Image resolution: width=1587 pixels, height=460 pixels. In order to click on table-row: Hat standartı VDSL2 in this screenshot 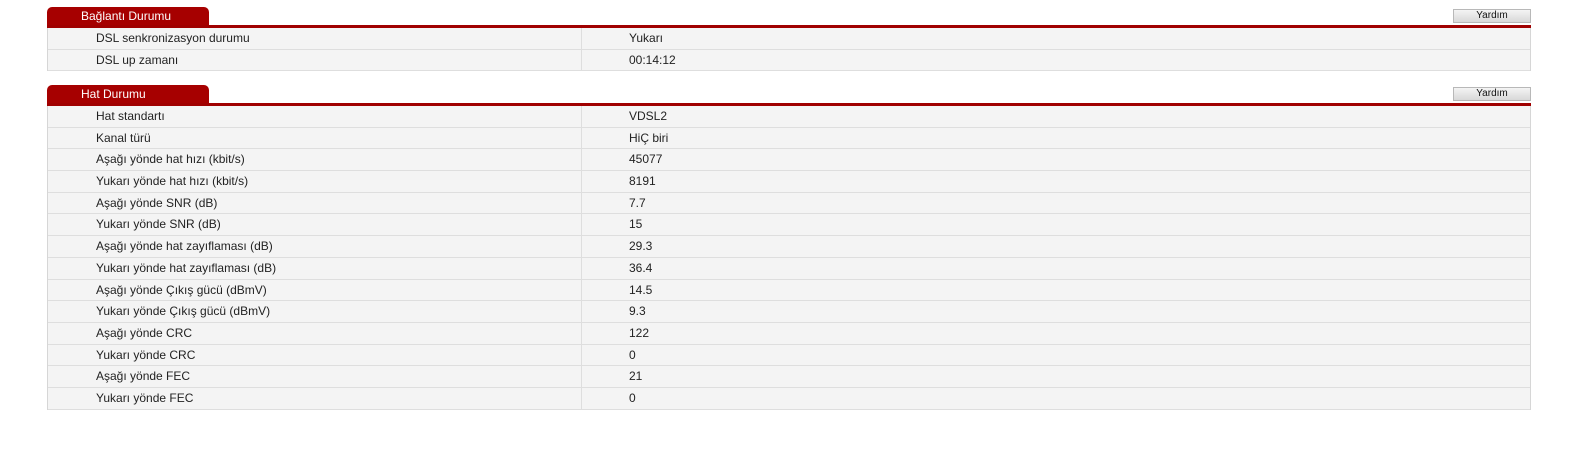, I will do `click(789, 117)`.